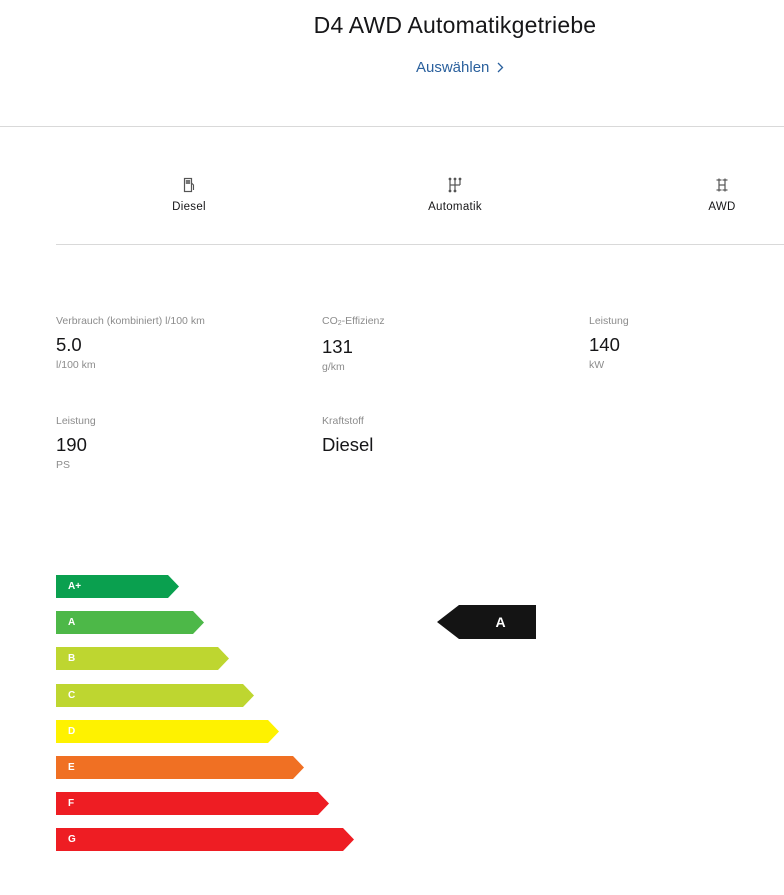 Image resolution: width=784 pixels, height=895 pixels. I want to click on select-link: Auswählen, so click(460, 67).